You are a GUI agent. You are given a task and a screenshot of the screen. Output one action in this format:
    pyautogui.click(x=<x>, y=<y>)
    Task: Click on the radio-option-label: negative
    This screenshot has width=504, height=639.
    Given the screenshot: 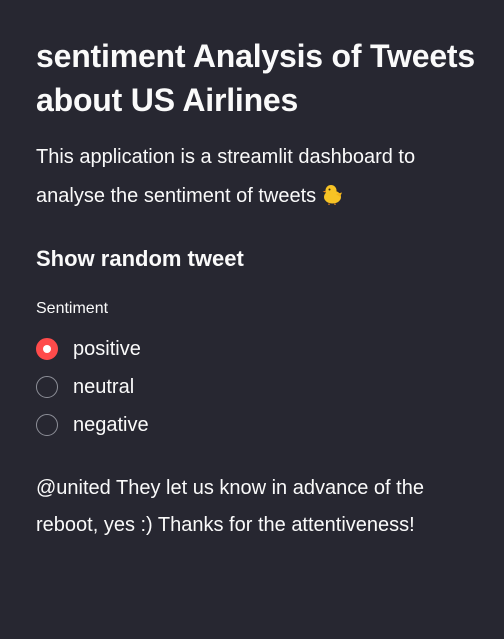 What is the action you would take?
    pyautogui.click(x=111, y=425)
    